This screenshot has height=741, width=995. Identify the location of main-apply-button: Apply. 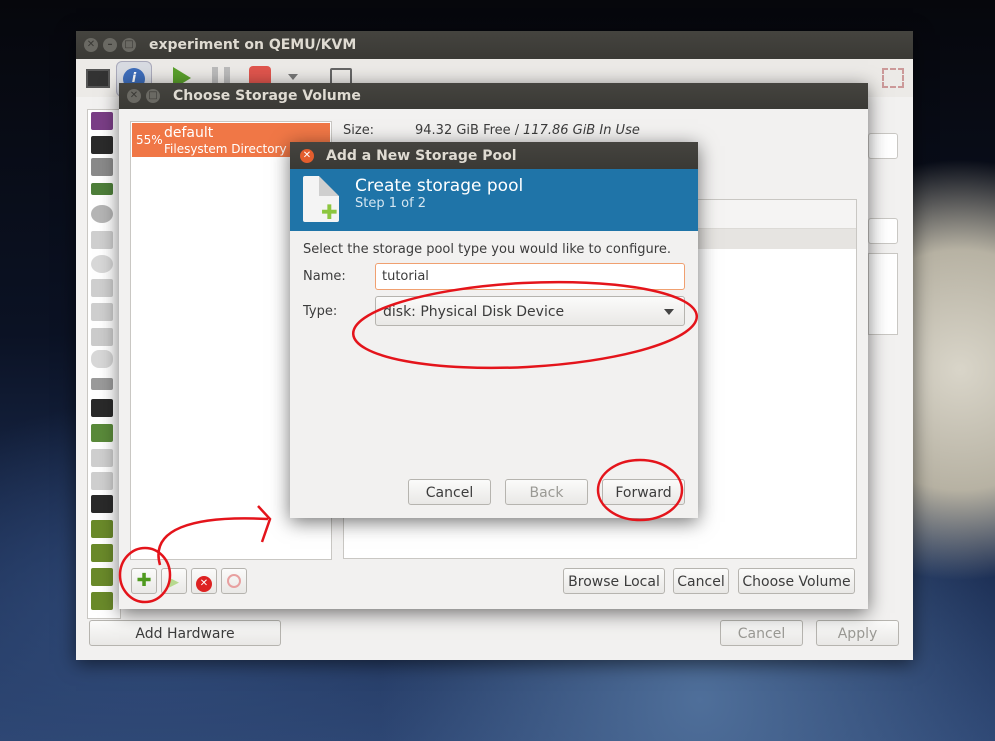
(857, 633).